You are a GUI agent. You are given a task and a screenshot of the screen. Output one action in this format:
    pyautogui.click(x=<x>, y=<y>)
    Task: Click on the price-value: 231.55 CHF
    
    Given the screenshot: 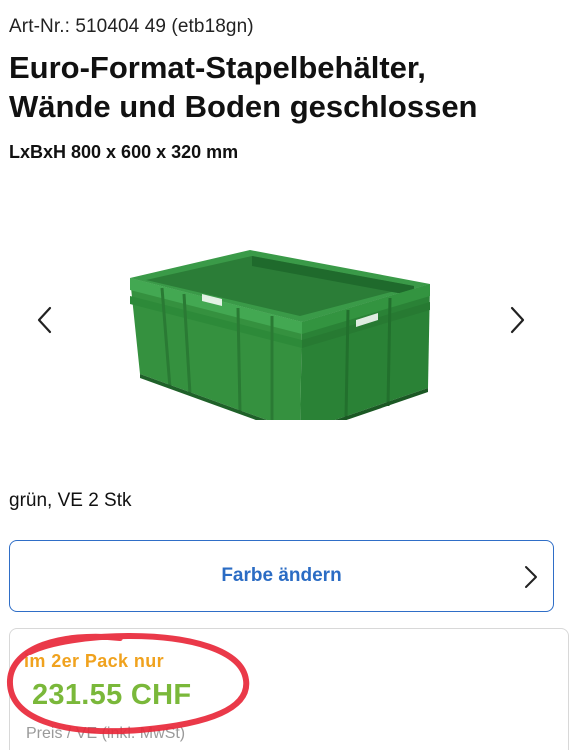 What is the action you would take?
    pyautogui.click(x=112, y=695)
    